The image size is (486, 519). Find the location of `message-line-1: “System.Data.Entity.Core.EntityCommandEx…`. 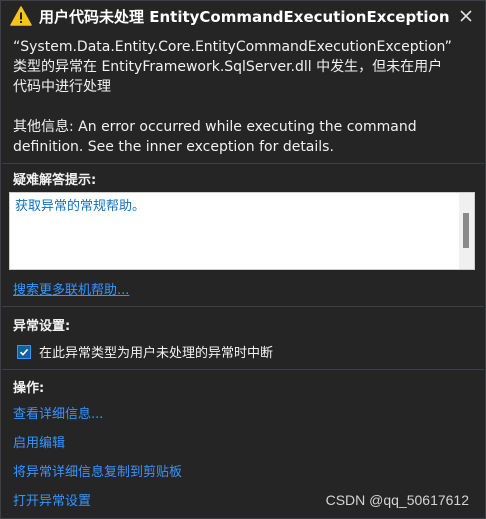

message-line-1: “System.Data.Entity.Core.EntityCommandEx… is located at coordinates (232, 47).